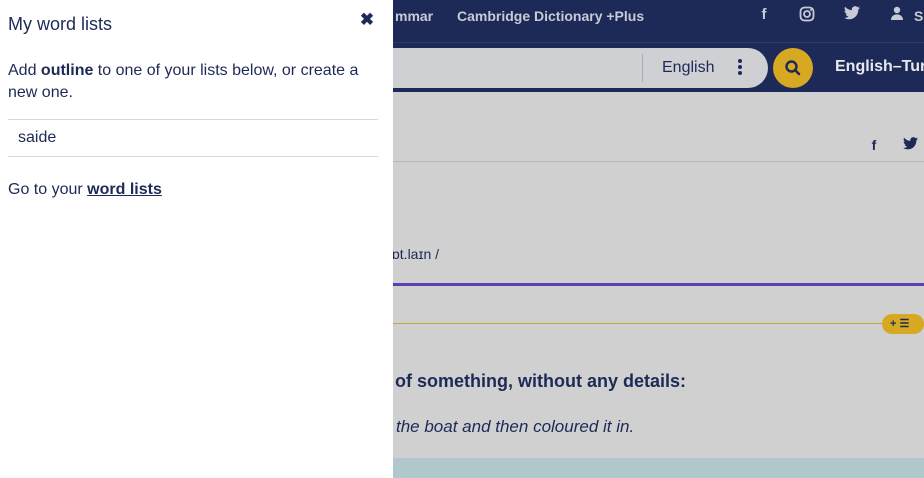 The width and height of the screenshot is (924, 478). I want to click on word-lists-link: word lists, so click(124, 189).